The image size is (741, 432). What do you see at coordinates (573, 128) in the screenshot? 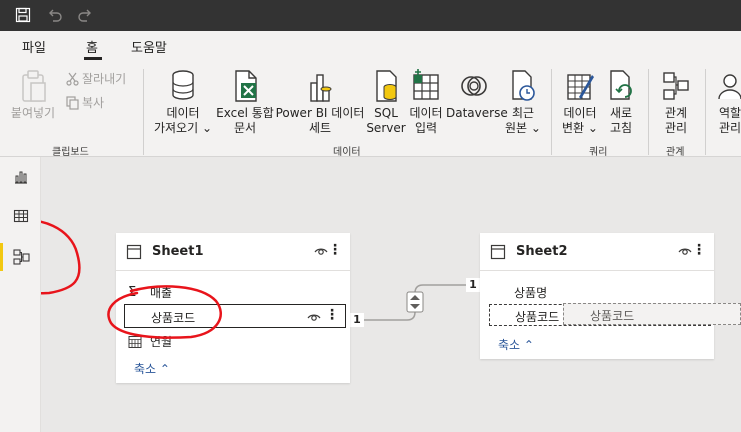
I see `transform-label-2: 변환` at bounding box center [573, 128].